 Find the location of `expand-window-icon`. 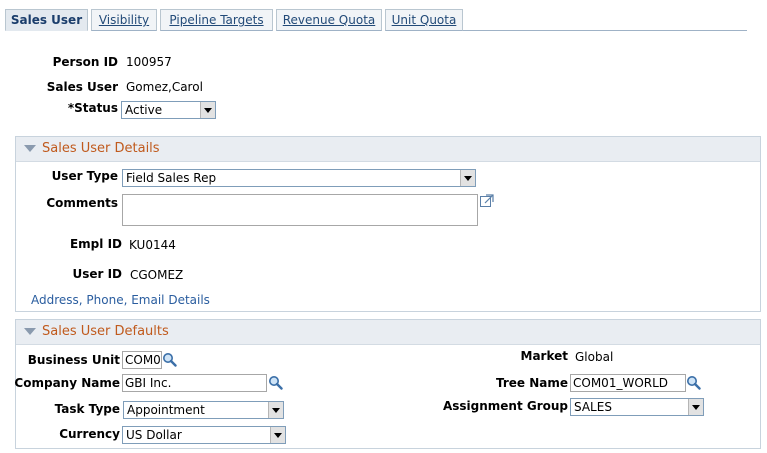

expand-window-icon is located at coordinates (487, 200).